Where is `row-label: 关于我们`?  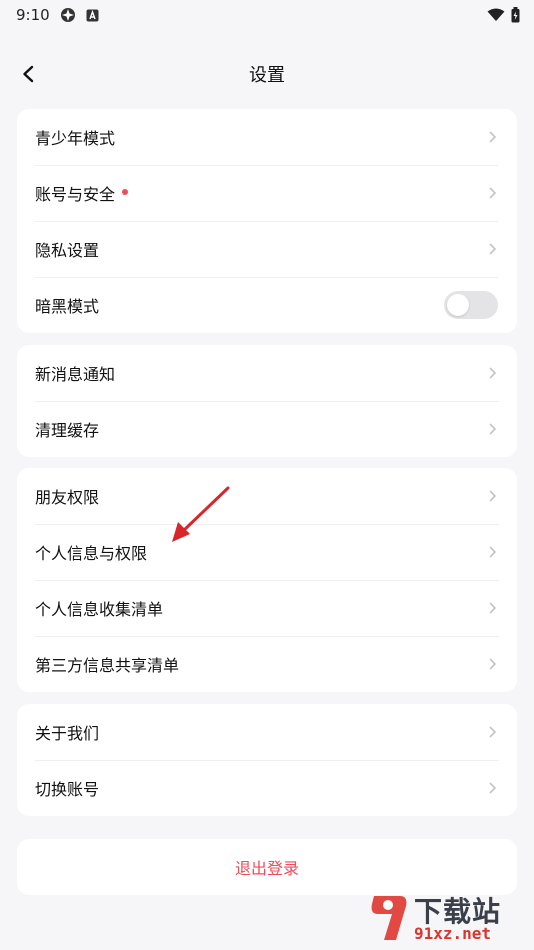
row-label: 关于我们 is located at coordinates (67, 733).